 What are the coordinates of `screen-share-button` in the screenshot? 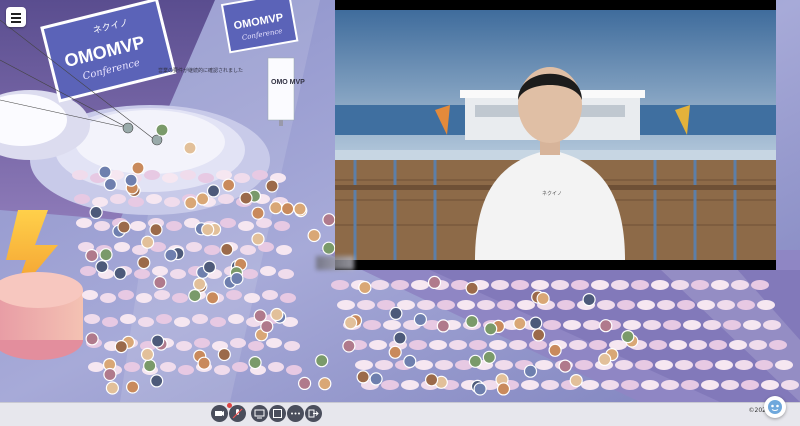 It's located at (259, 413).